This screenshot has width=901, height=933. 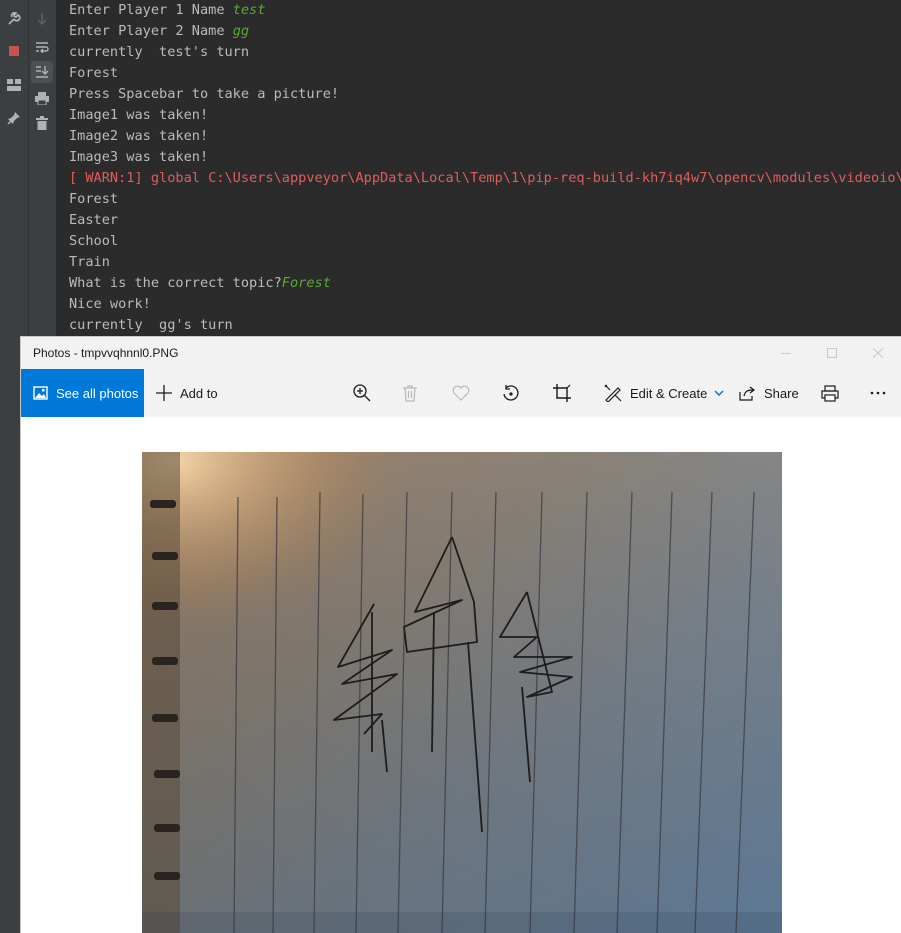 I want to click on print-button, so click(x=830, y=393).